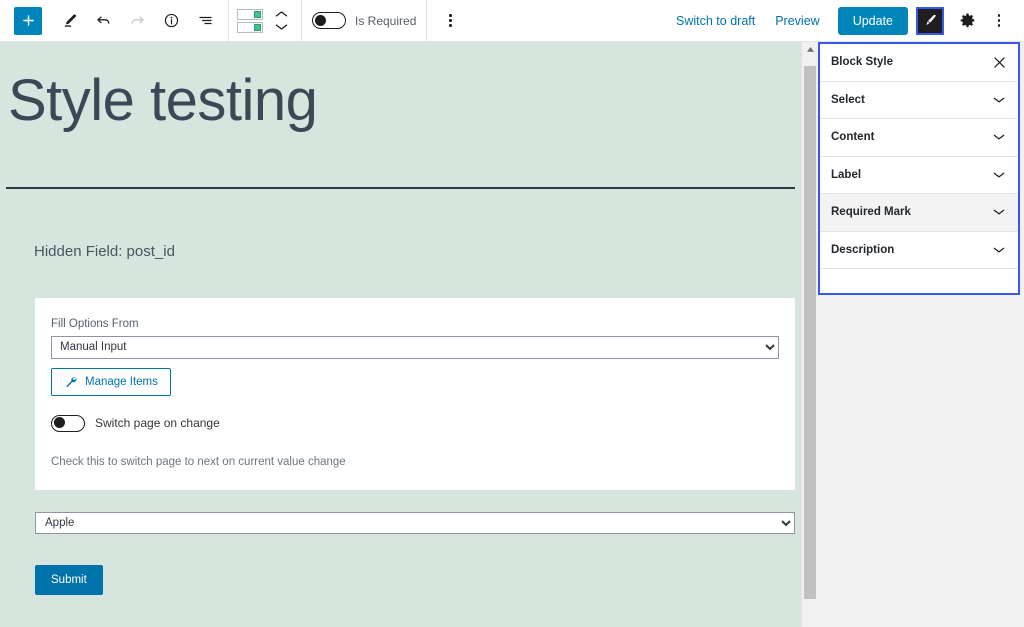 This screenshot has height=627, width=1024. I want to click on block-style-panel-header: Block Style, so click(919, 63).